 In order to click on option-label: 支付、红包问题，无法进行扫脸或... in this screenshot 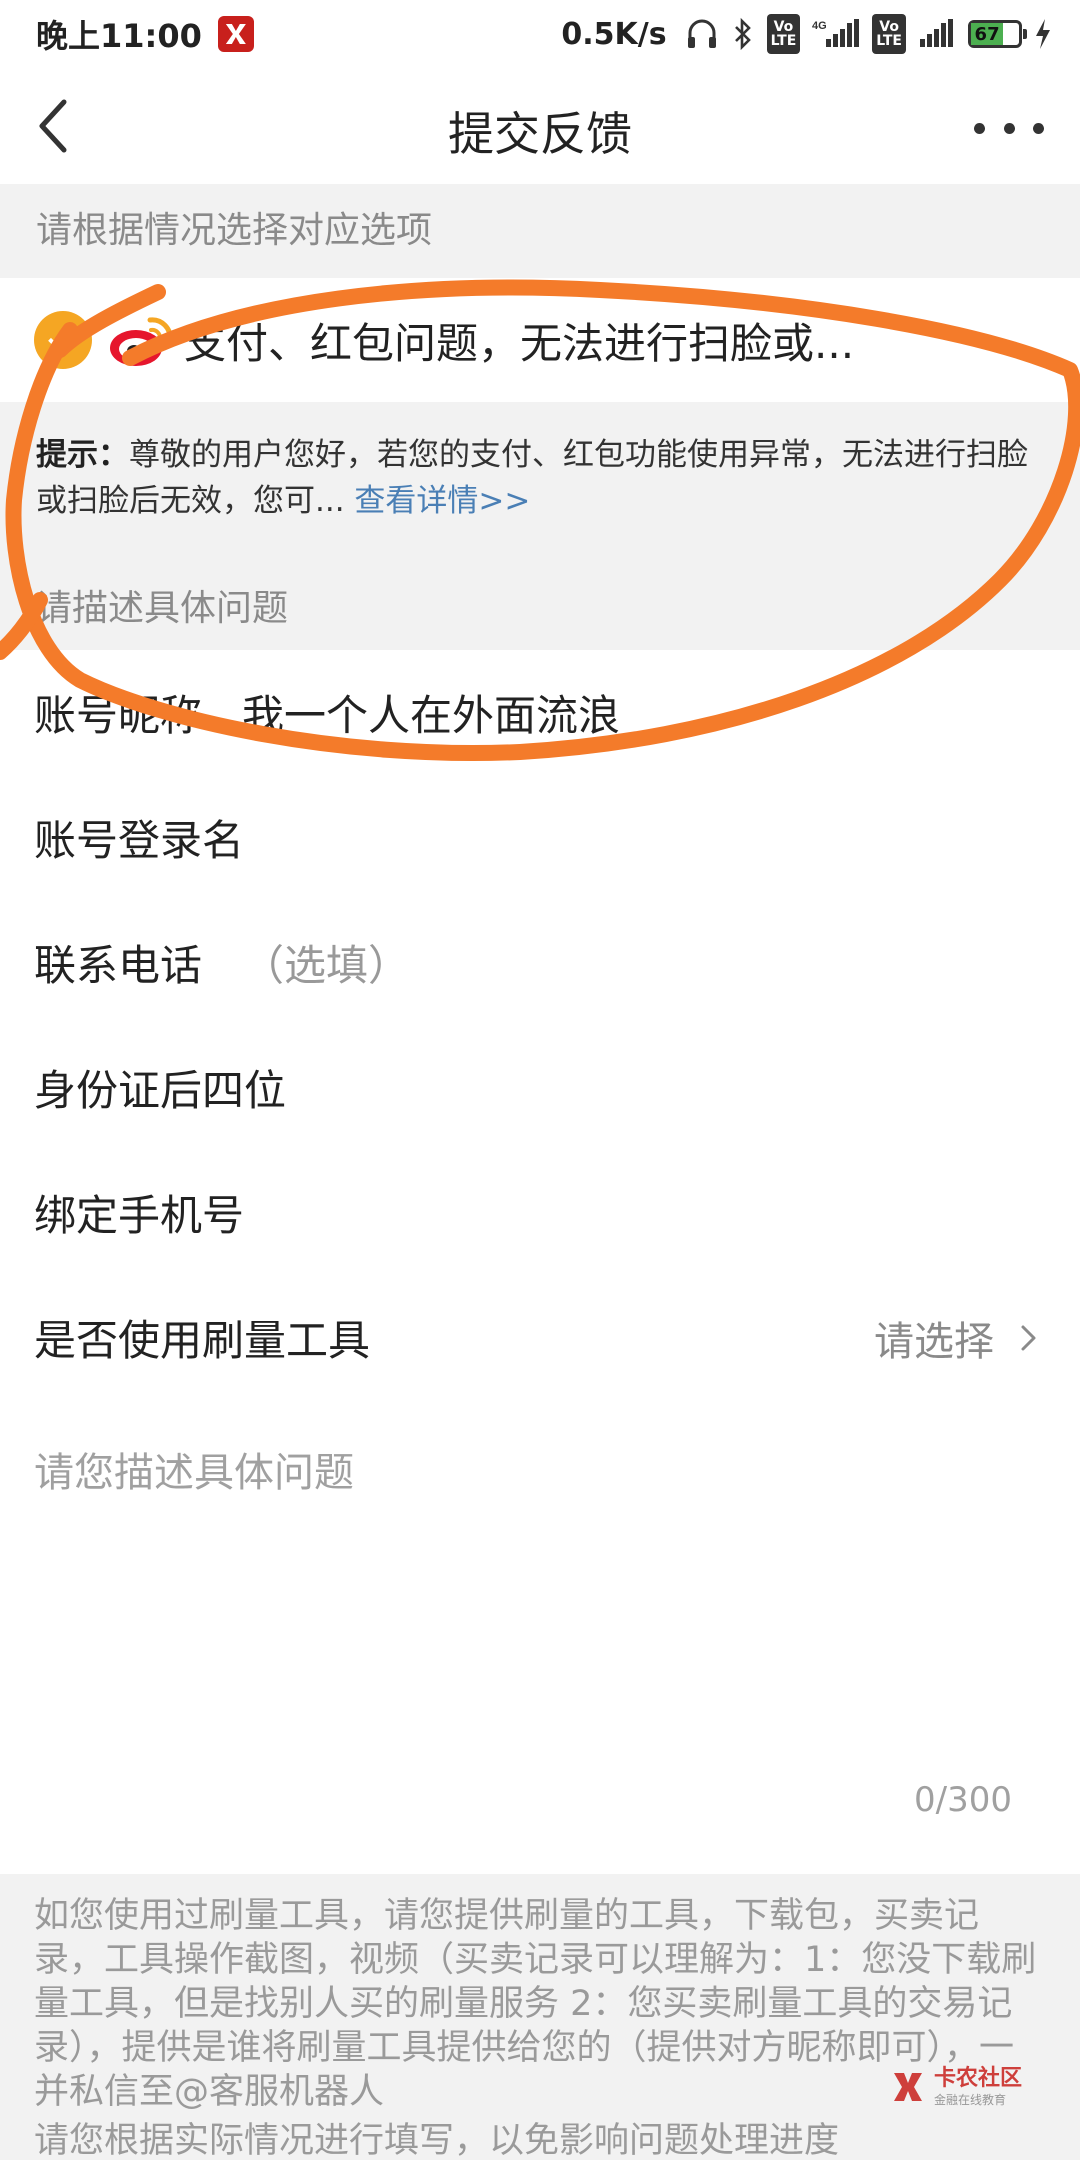, I will do `click(519, 343)`.